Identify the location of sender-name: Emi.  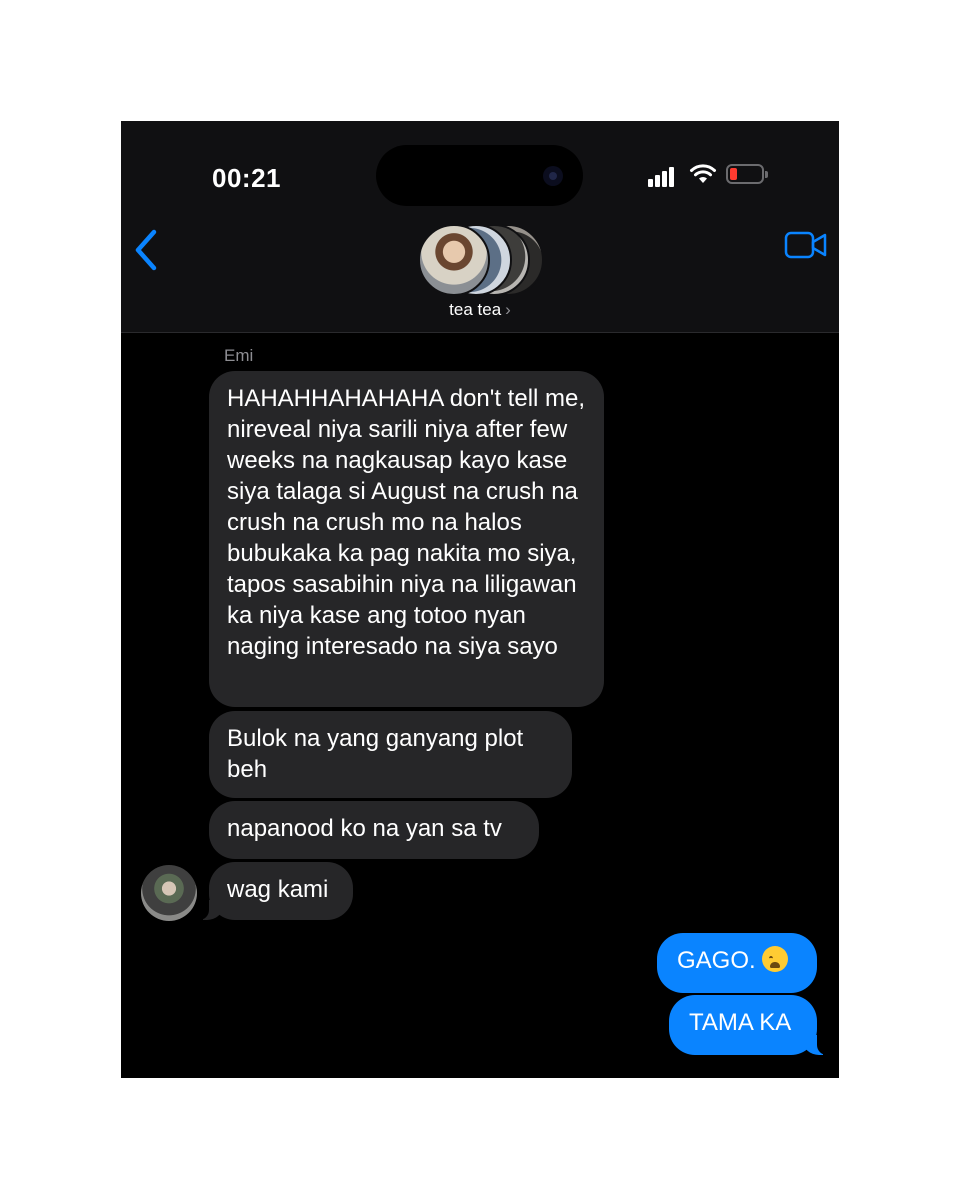
(239, 355).